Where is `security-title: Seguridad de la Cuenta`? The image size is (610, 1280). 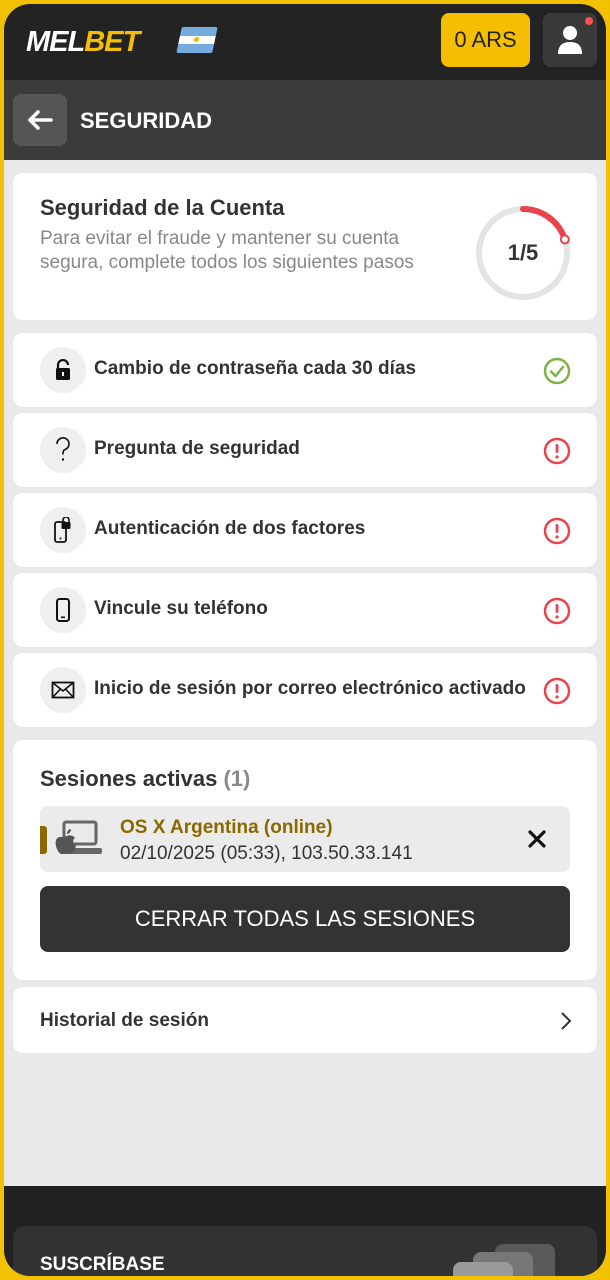 security-title: Seguridad de la Cuenta is located at coordinates (162, 207).